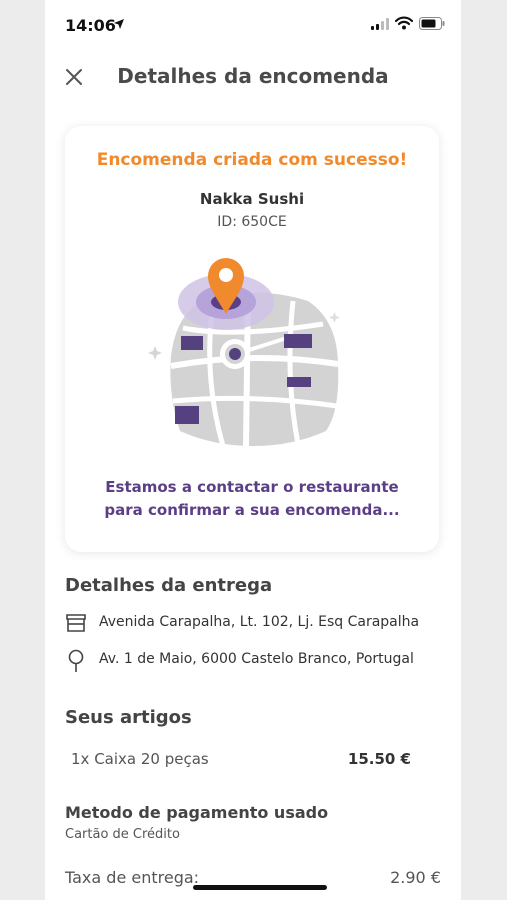 This screenshot has width=507, height=900. Describe the element at coordinates (252, 222) in the screenshot. I see `order-id: ID: 650CE` at that location.